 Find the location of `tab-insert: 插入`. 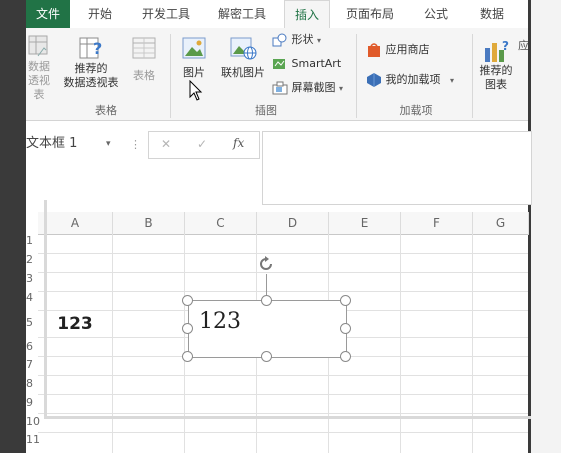

tab-insert: 插入 is located at coordinates (307, 15).